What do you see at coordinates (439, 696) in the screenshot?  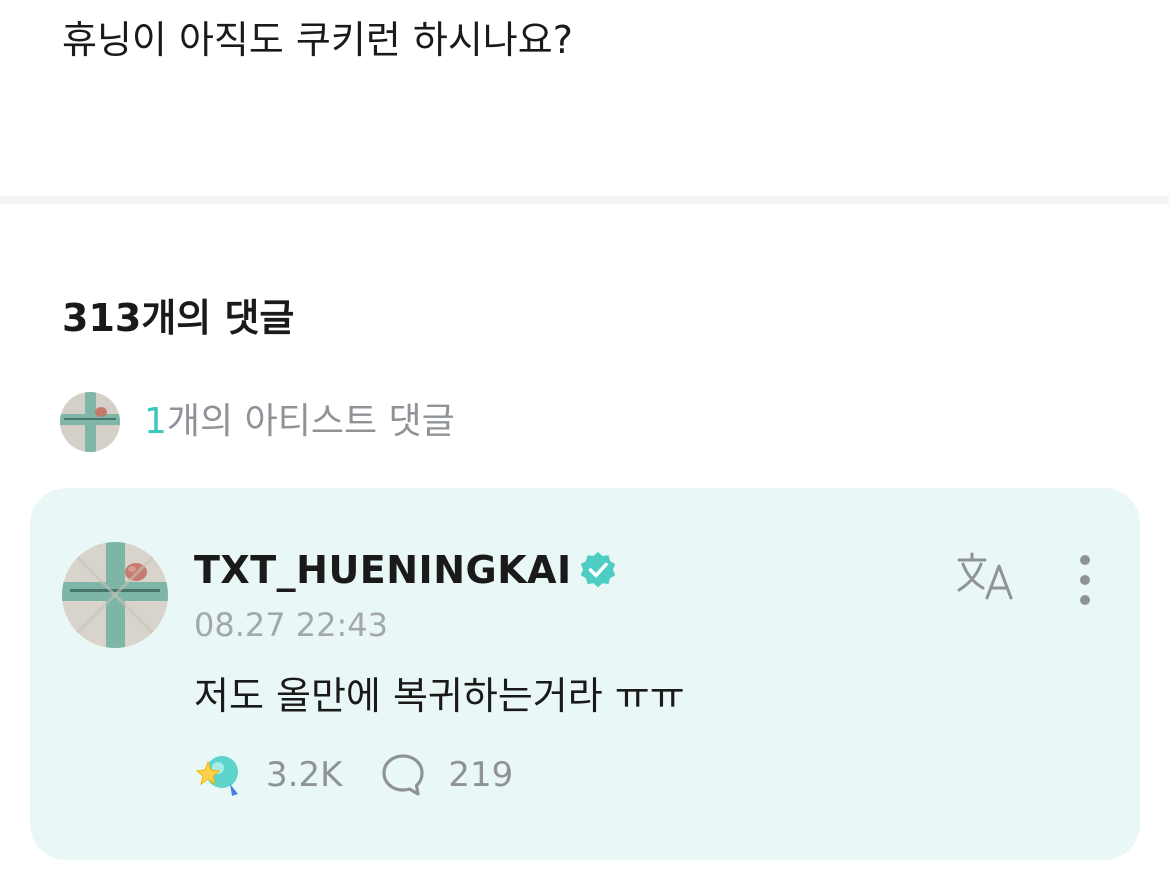 I see `comment-text: 저도 올만에 복귀하는거라 ㅠㅠ` at bounding box center [439, 696].